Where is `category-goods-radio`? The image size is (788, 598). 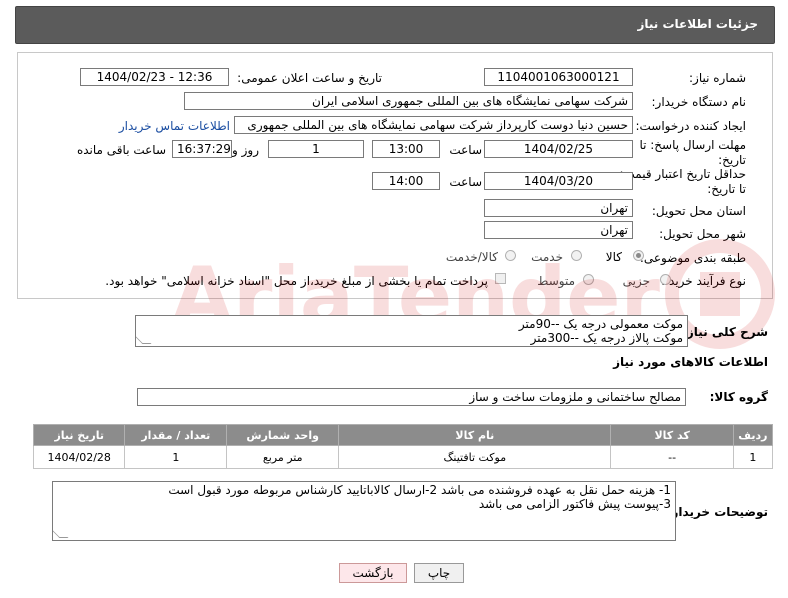
category-goods-radio is located at coordinates (638, 255).